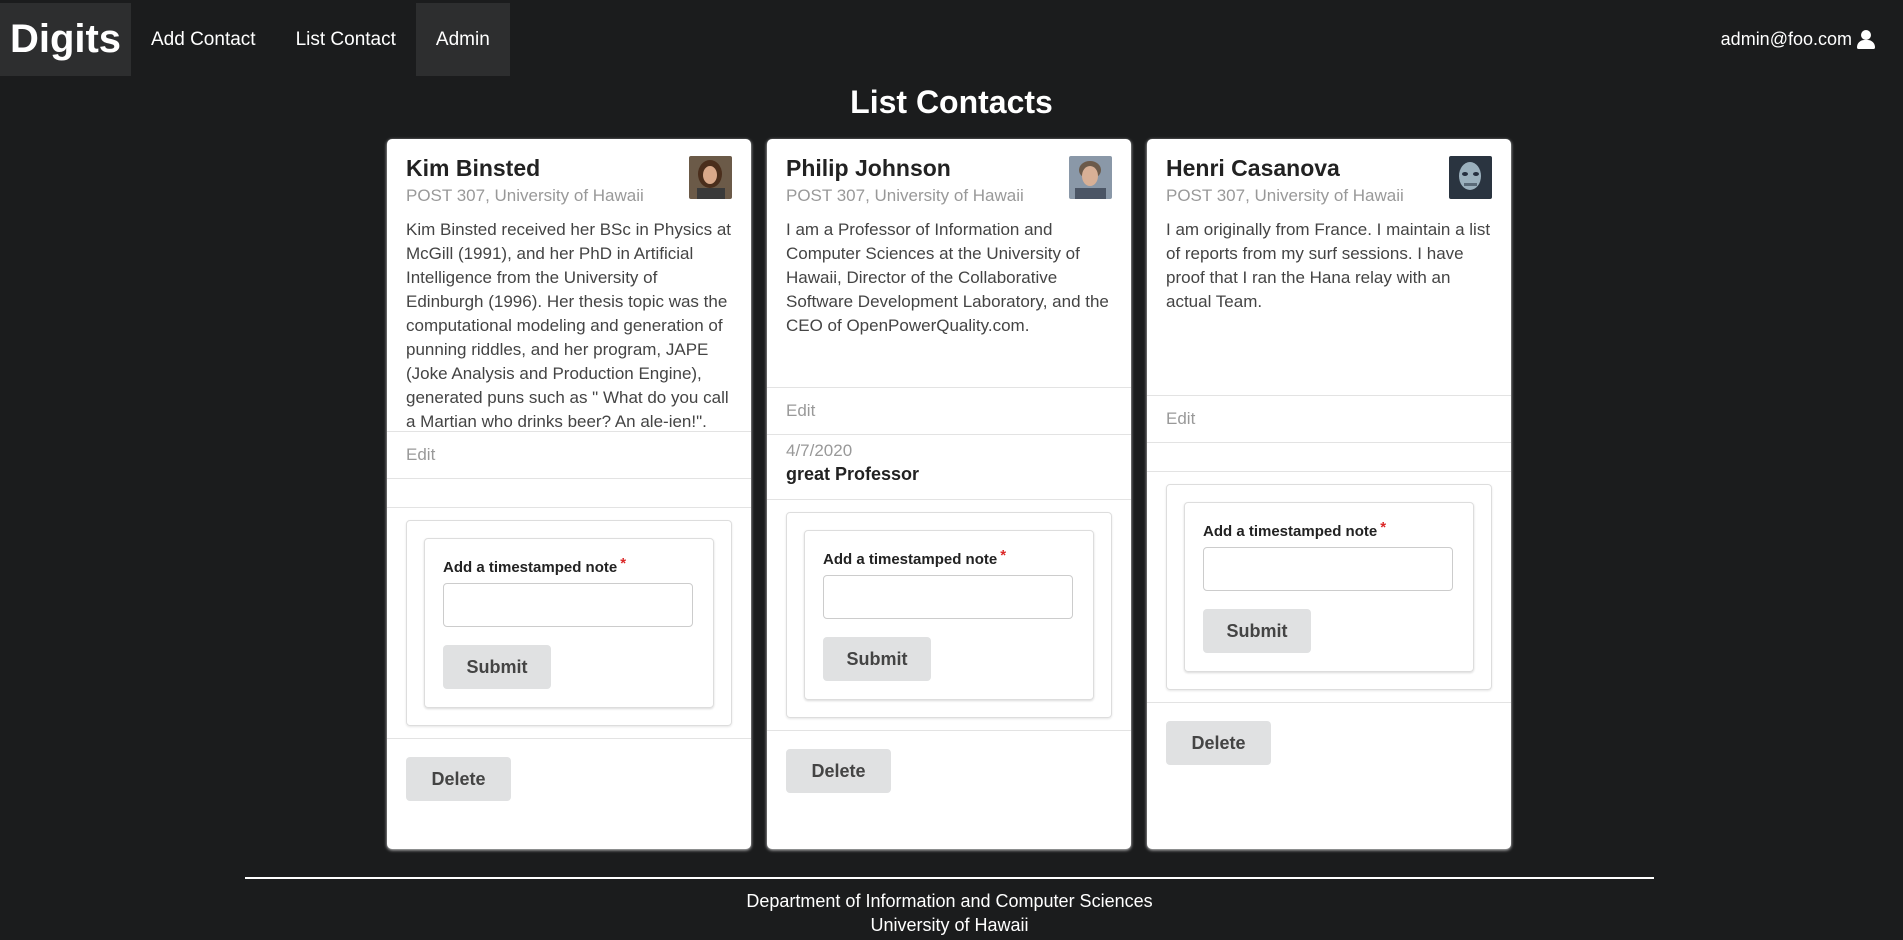 This screenshot has width=1903, height=940. I want to click on note-date: 4/7/2020, so click(819, 450).